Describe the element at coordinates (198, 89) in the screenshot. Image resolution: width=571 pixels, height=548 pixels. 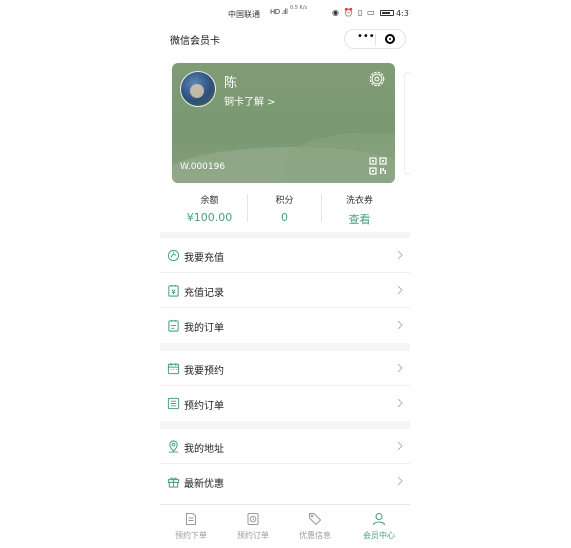
I see `avatar` at that location.